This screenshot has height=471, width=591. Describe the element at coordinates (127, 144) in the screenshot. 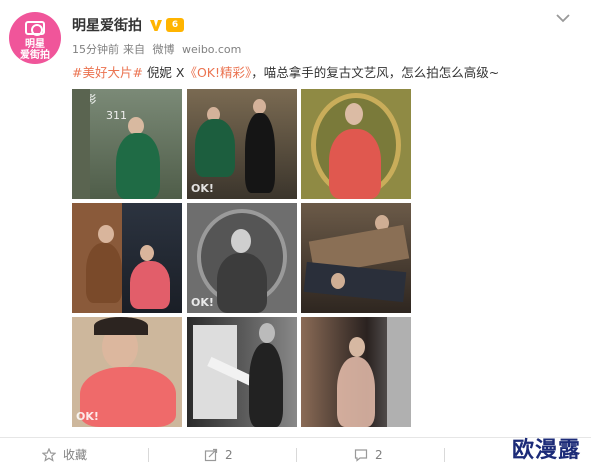

I see `photo-1: 精彩 311` at that location.